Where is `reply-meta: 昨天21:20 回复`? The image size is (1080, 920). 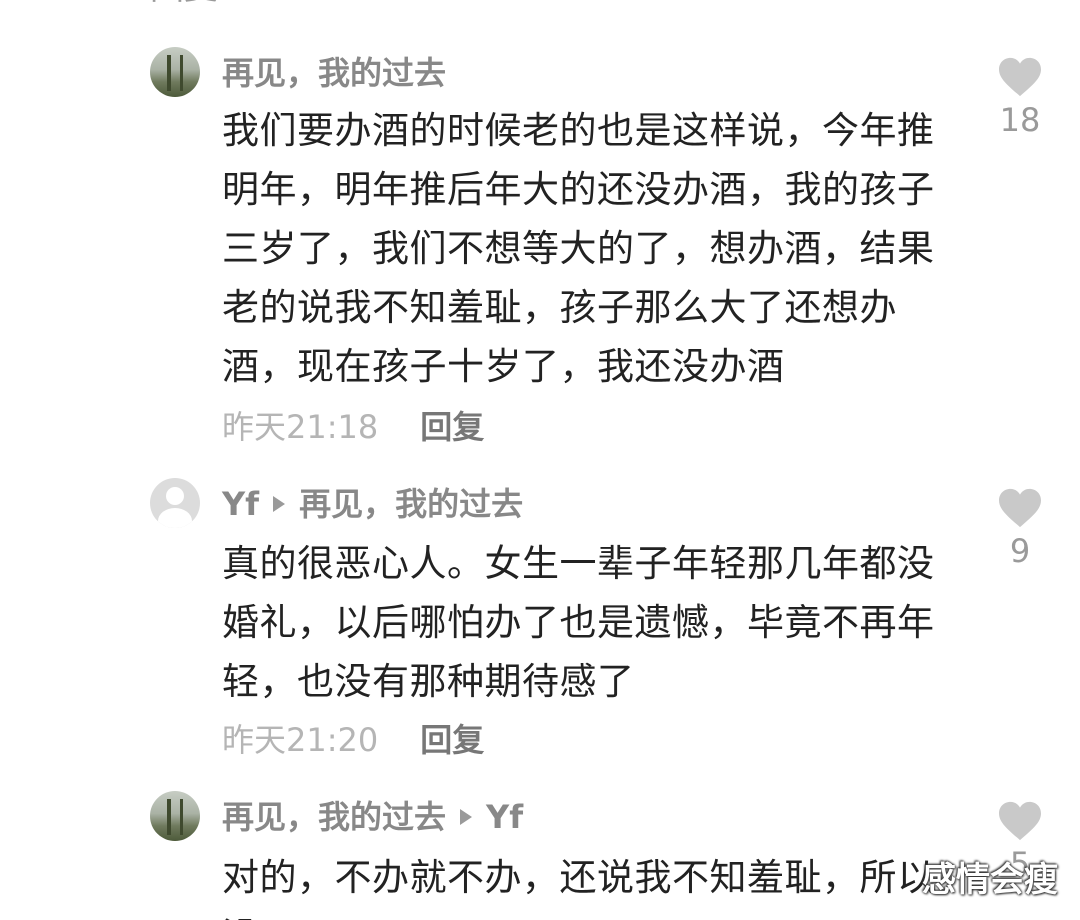
reply-meta: 昨天21:20 回复 is located at coordinates (353, 740).